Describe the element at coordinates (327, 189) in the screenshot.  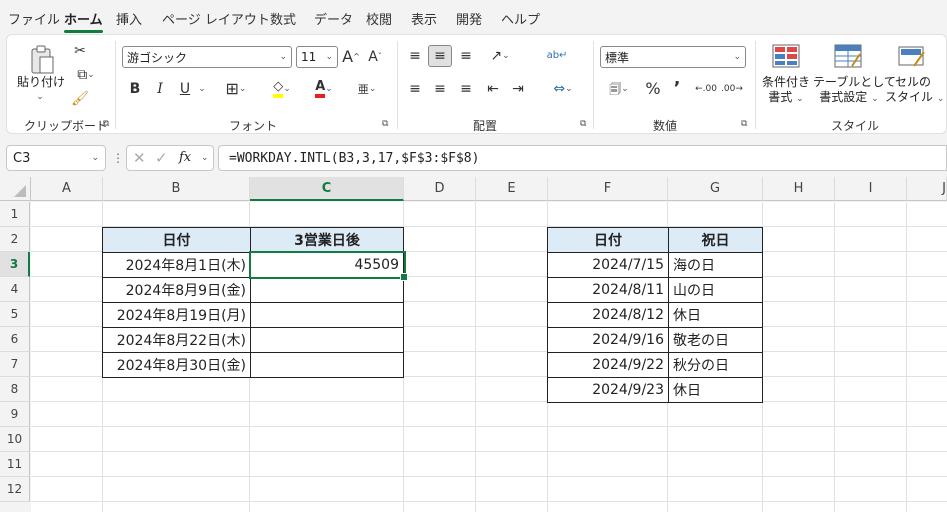
I see `column-header-c: C` at that location.